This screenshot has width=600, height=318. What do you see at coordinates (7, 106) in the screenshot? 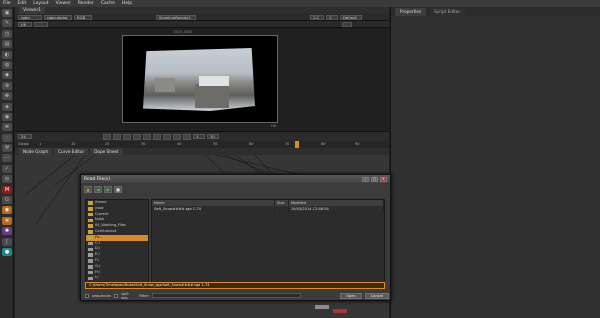
I see `3d-icon: ◈` at bounding box center [7, 106].